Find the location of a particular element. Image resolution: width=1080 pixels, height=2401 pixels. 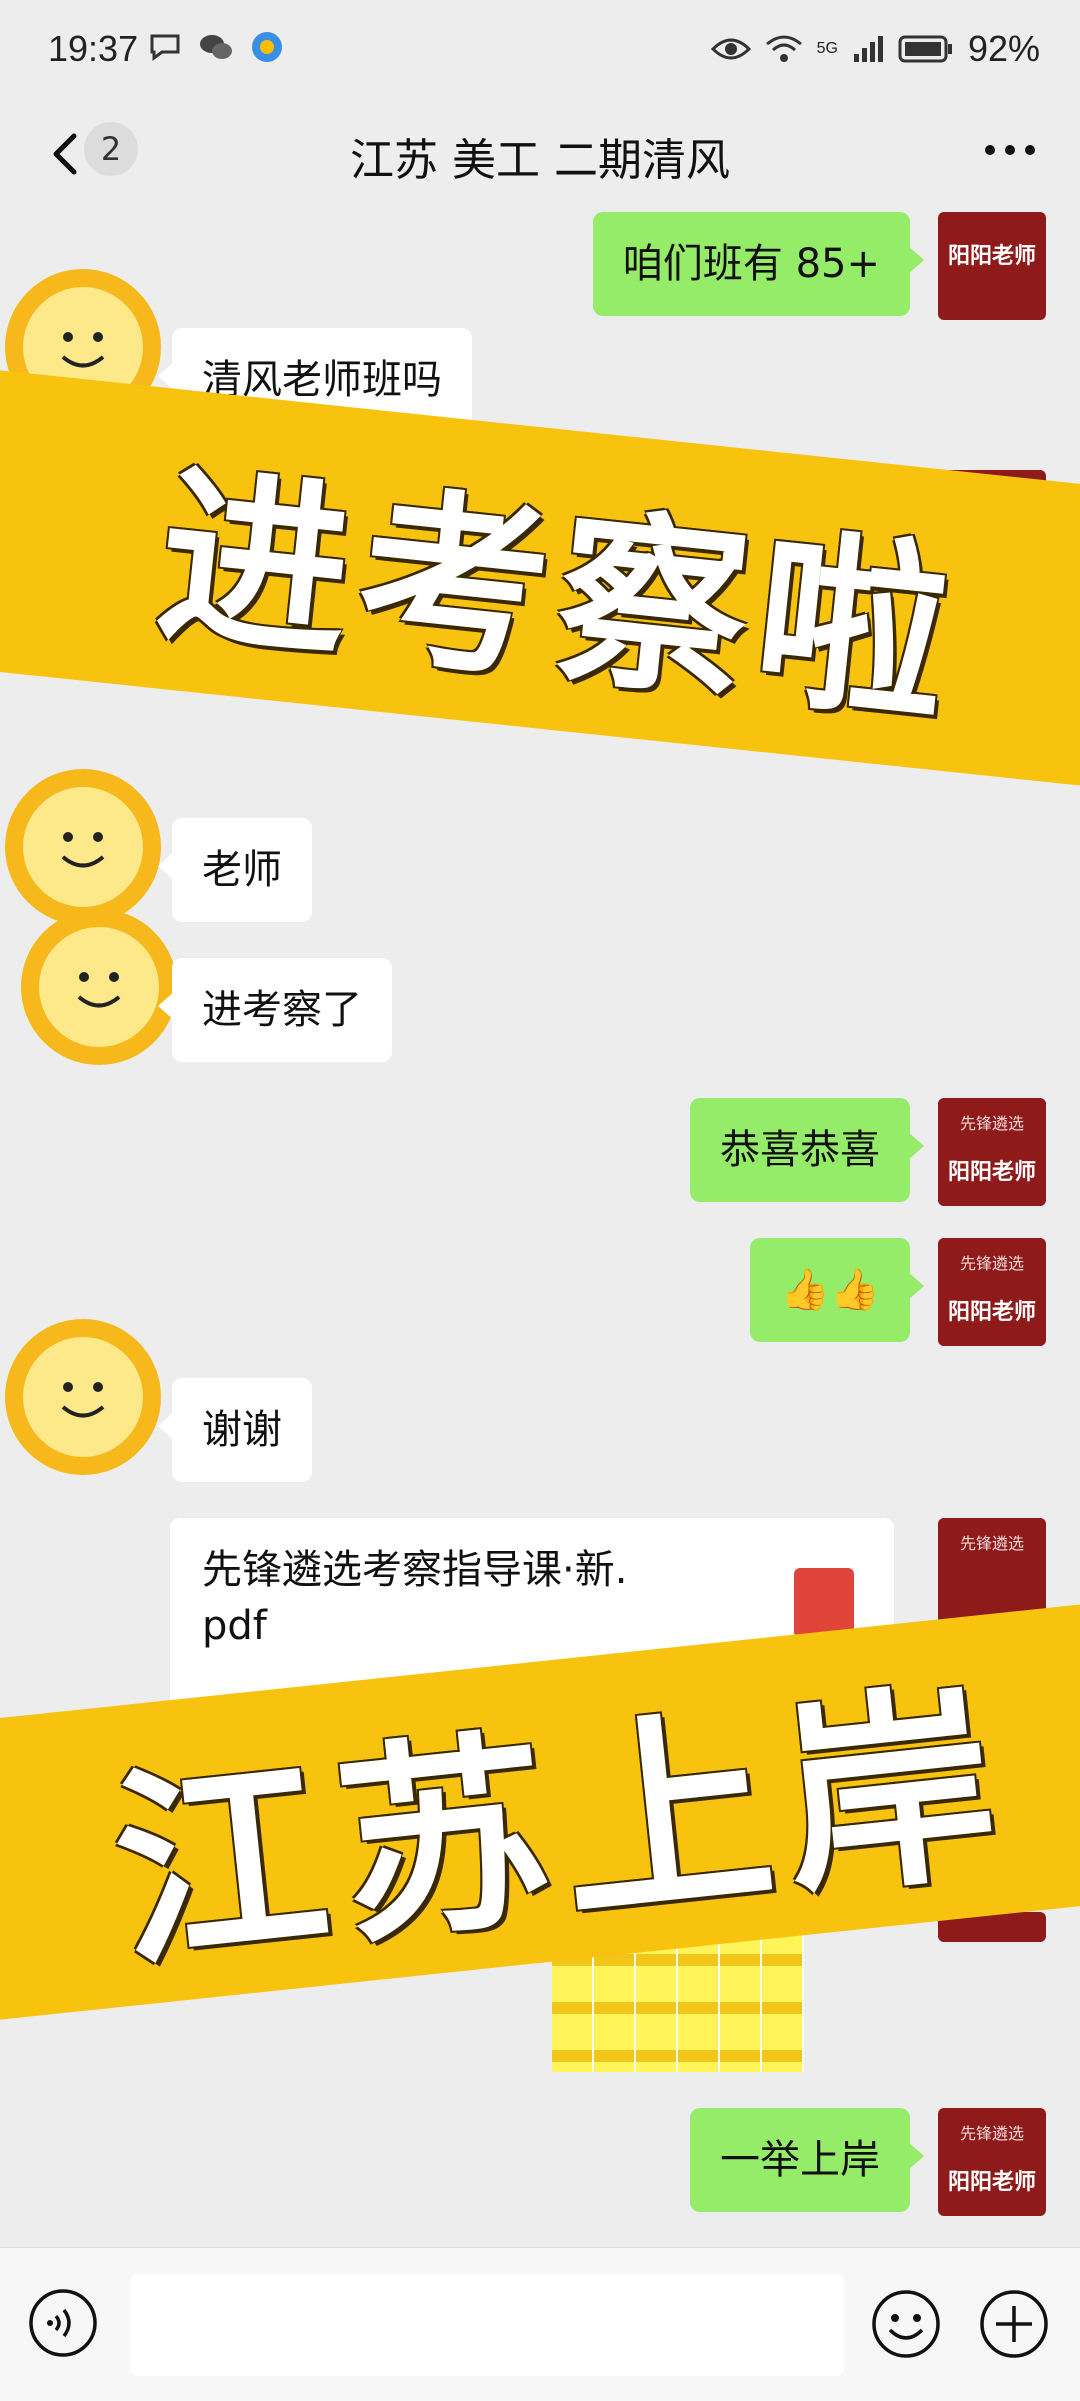

app-icon is located at coordinates (267, 47).